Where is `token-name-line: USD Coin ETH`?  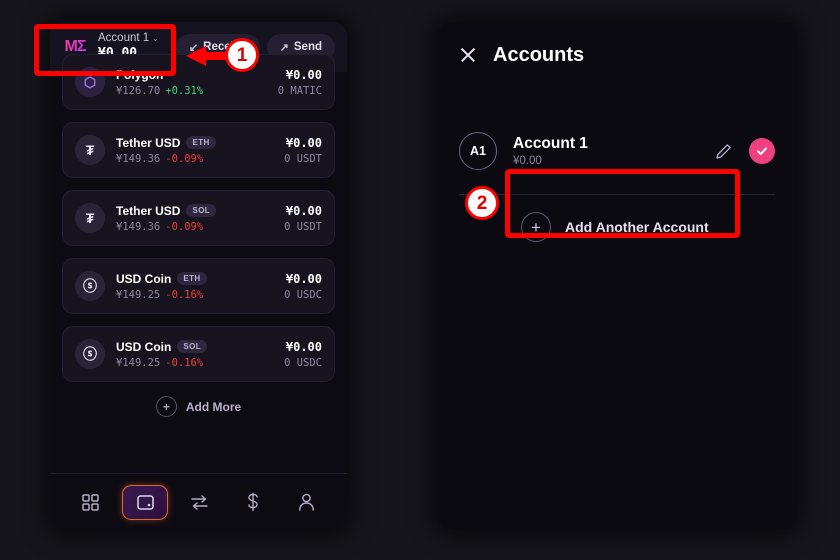
token-name-line: USD Coin ETH is located at coordinates (200, 279).